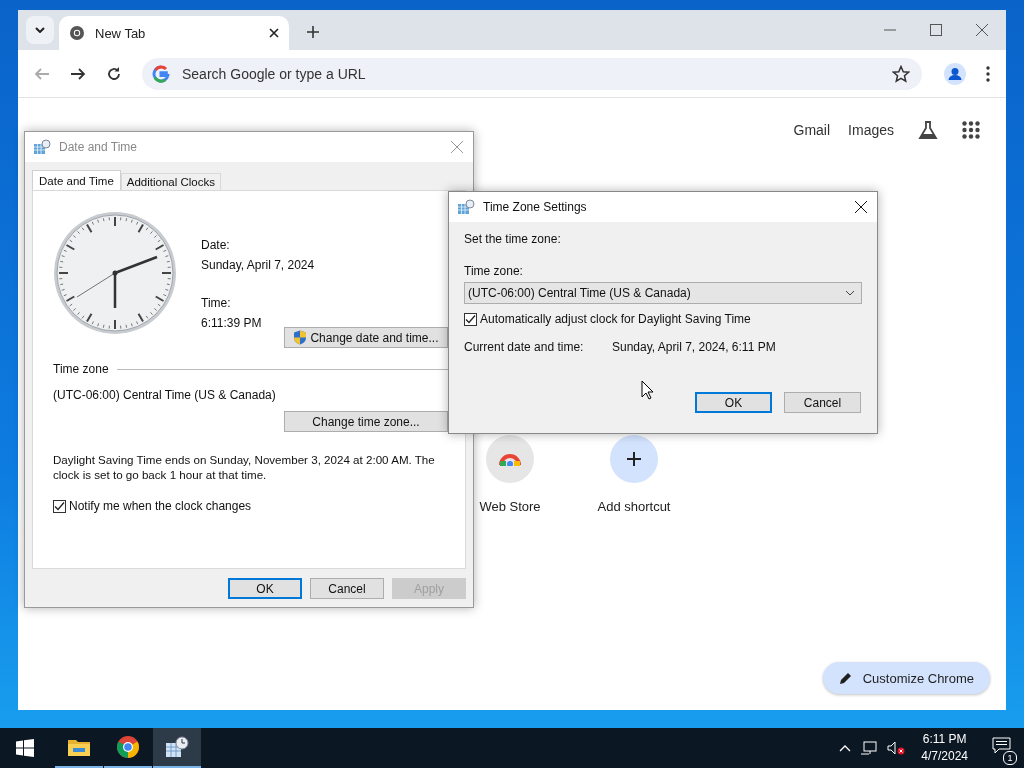 The height and width of the screenshot is (768, 1024). I want to click on checkbox-label: Automatically adjust clock for Daylight Saving Time, so click(615, 319).